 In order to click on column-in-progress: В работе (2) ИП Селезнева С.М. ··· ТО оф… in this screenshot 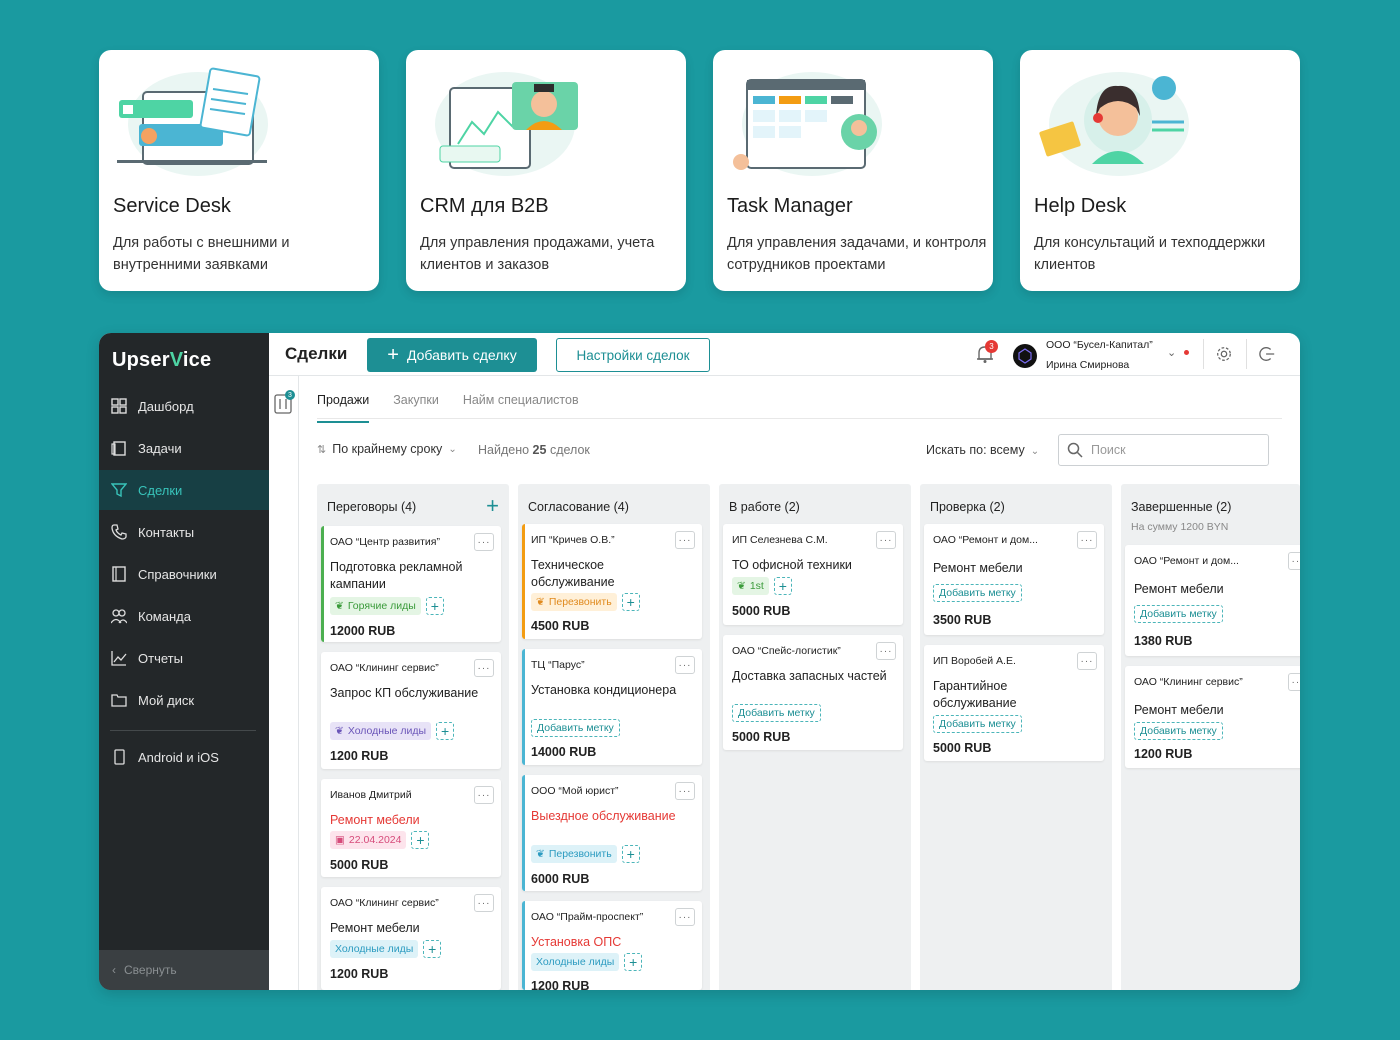, I will do `click(815, 737)`.